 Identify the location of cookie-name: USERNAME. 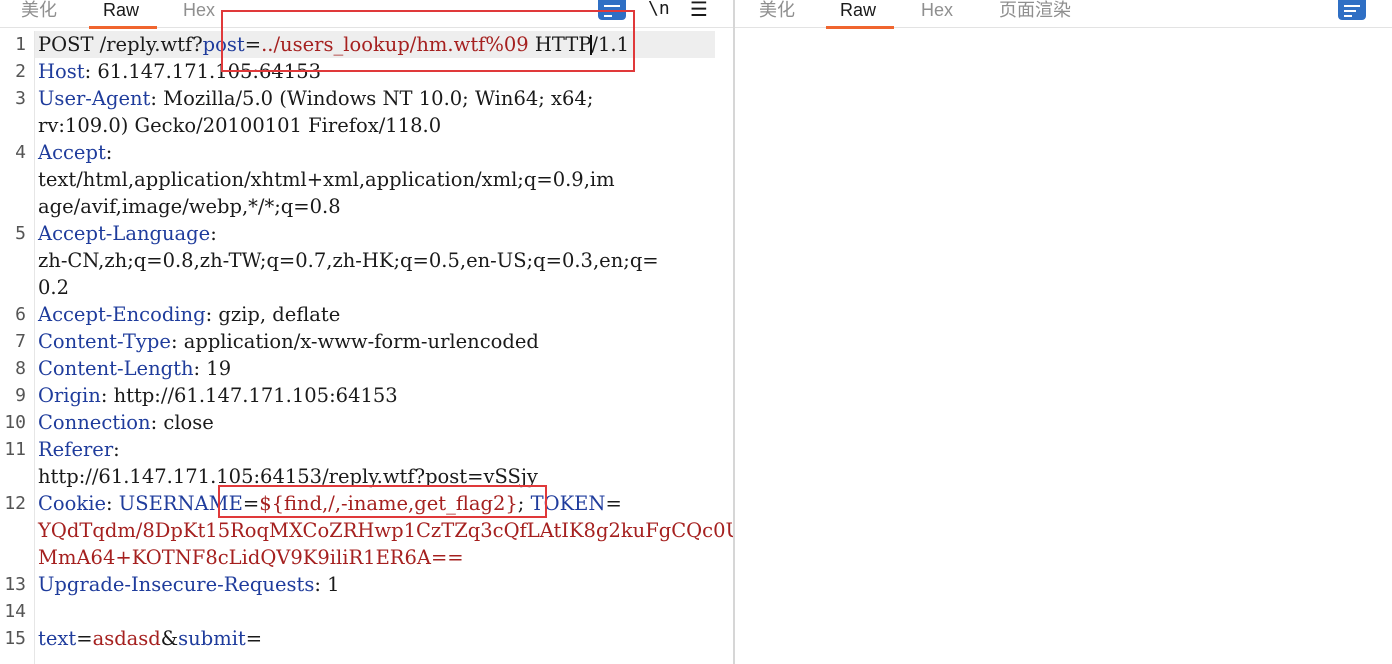
(180, 503).